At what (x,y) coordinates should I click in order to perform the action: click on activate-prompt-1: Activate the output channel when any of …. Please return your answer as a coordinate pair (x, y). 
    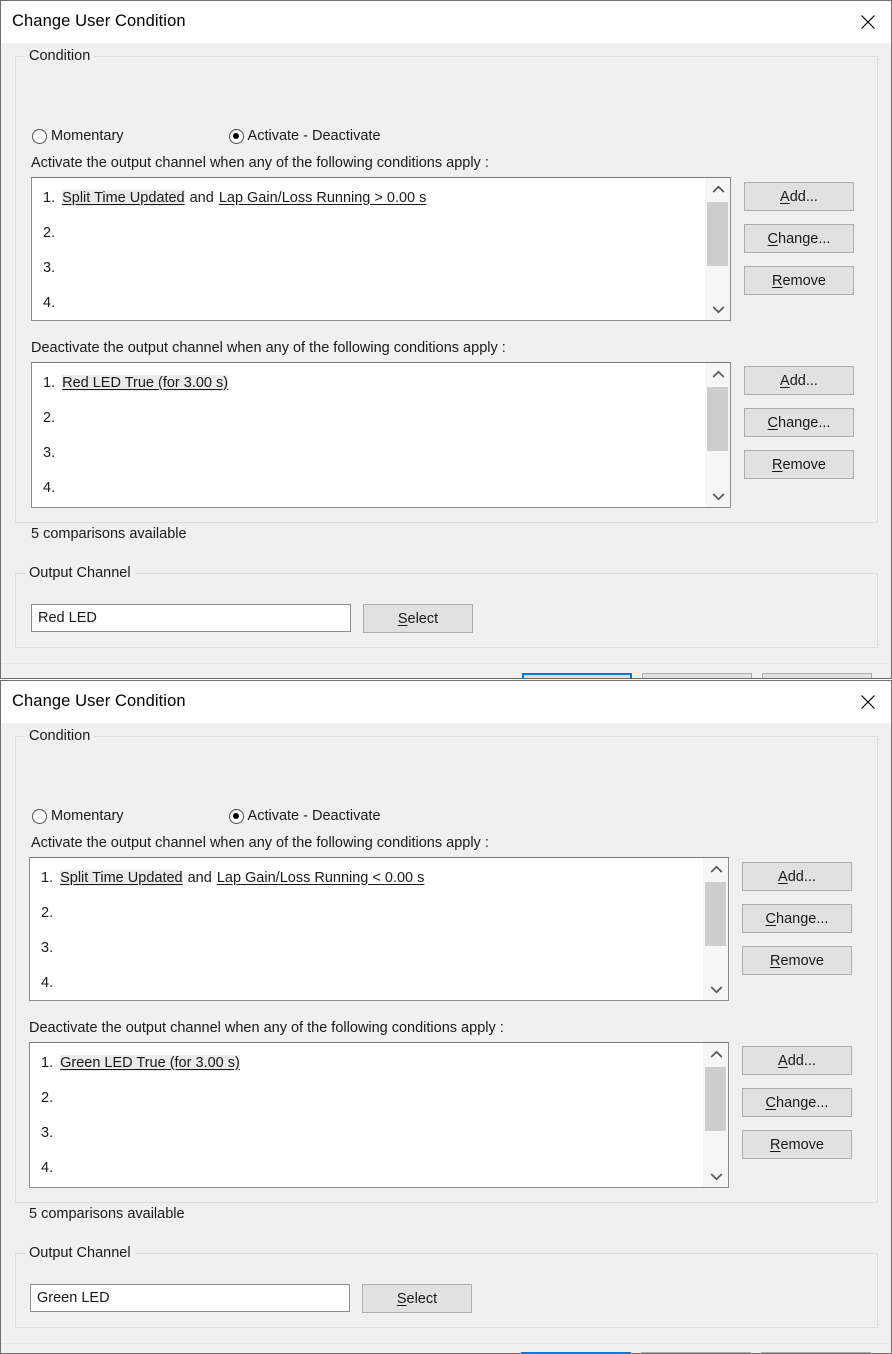
    Looking at the image, I should click on (260, 163).